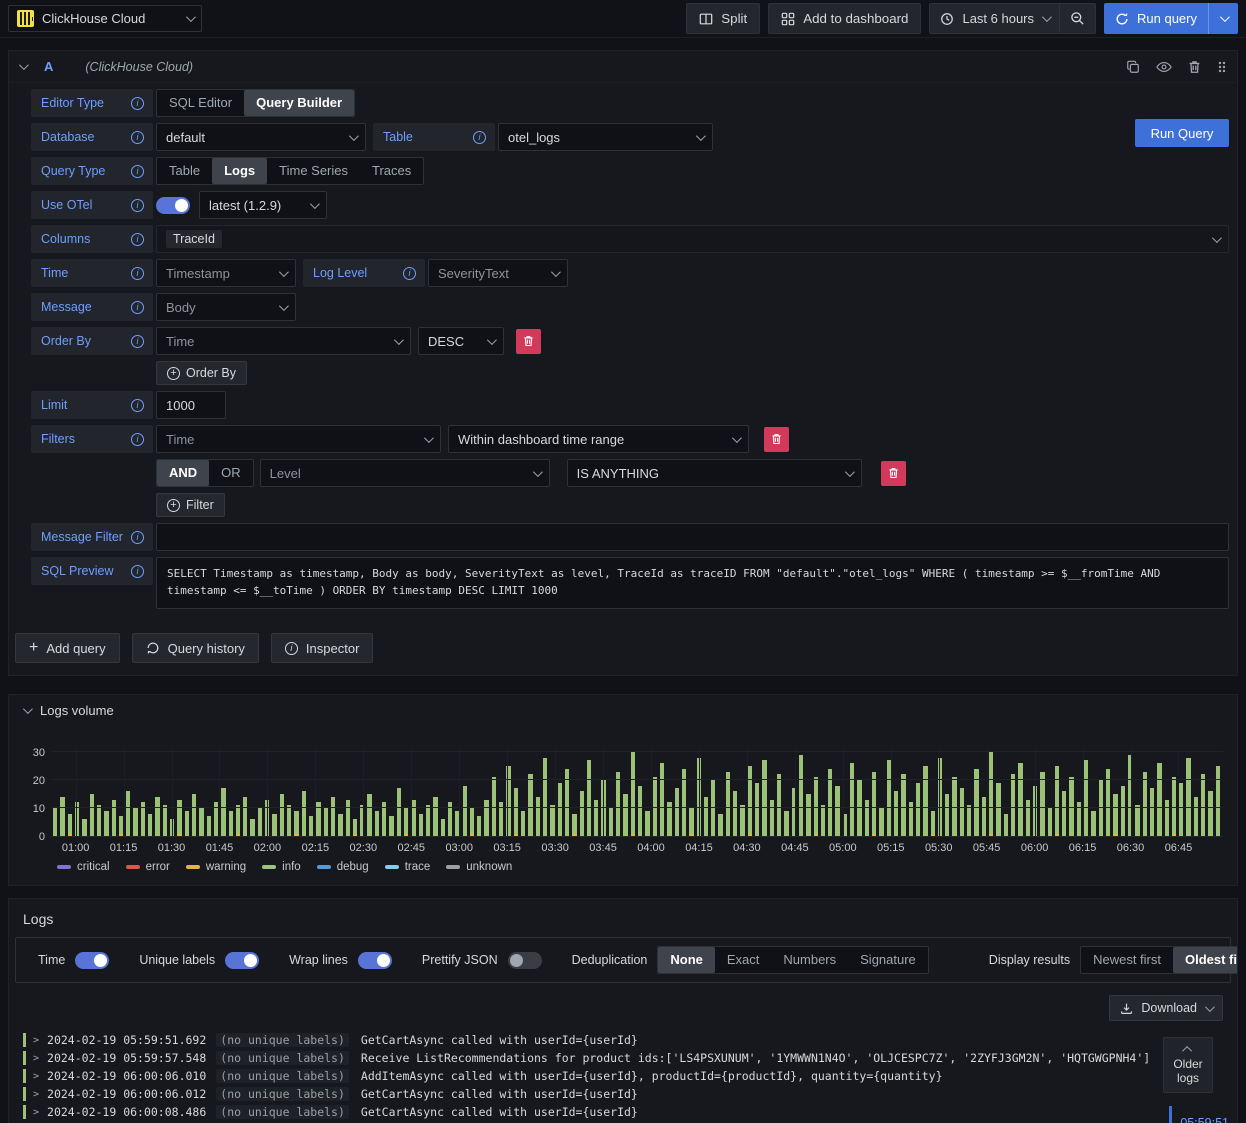 This screenshot has height=1123, width=1246. Describe the element at coordinates (479, 867) in the screenshot. I see `legend-item-unknown: unknown` at that location.